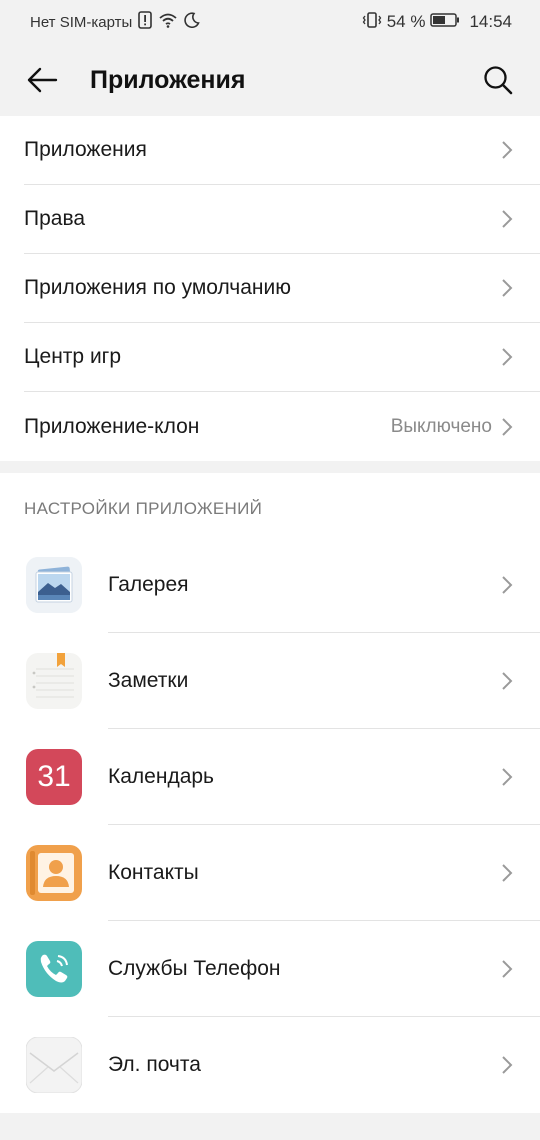  What do you see at coordinates (445, 22) in the screenshot?
I see `battery-icon` at bounding box center [445, 22].